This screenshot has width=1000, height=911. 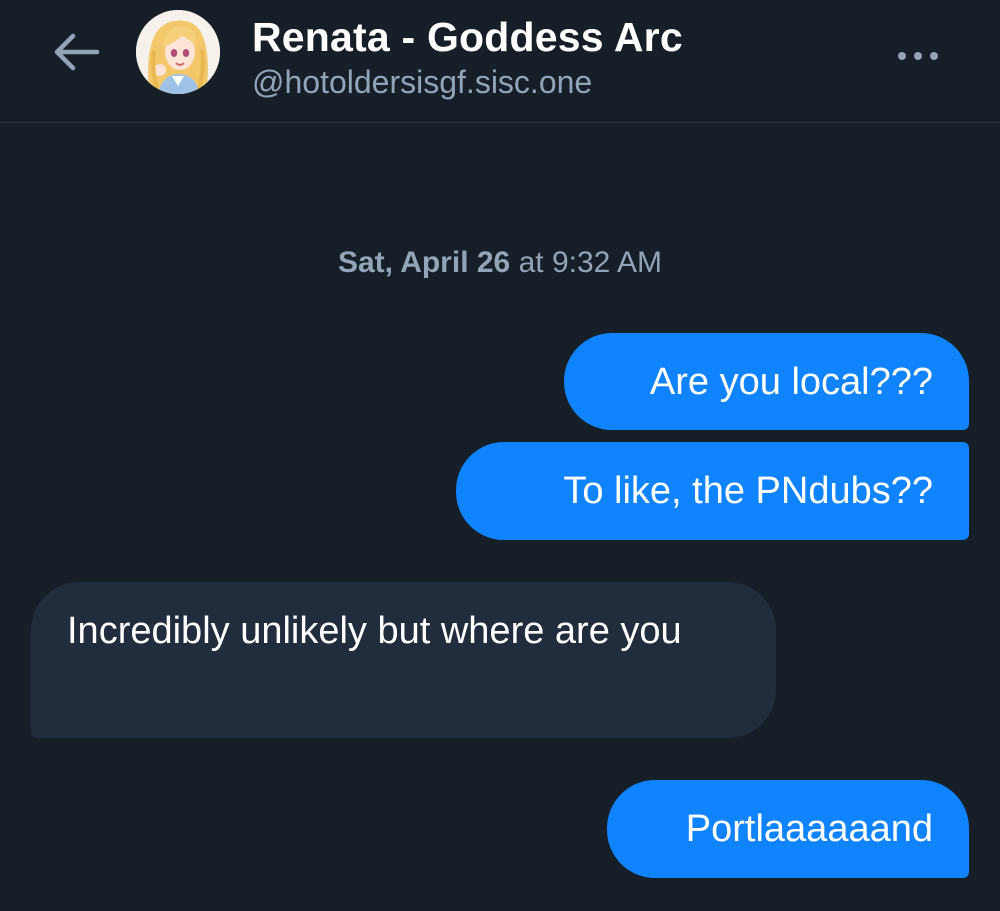 I want to click on date-separator-time: 9:32 AM, so click(x=607, y=262).